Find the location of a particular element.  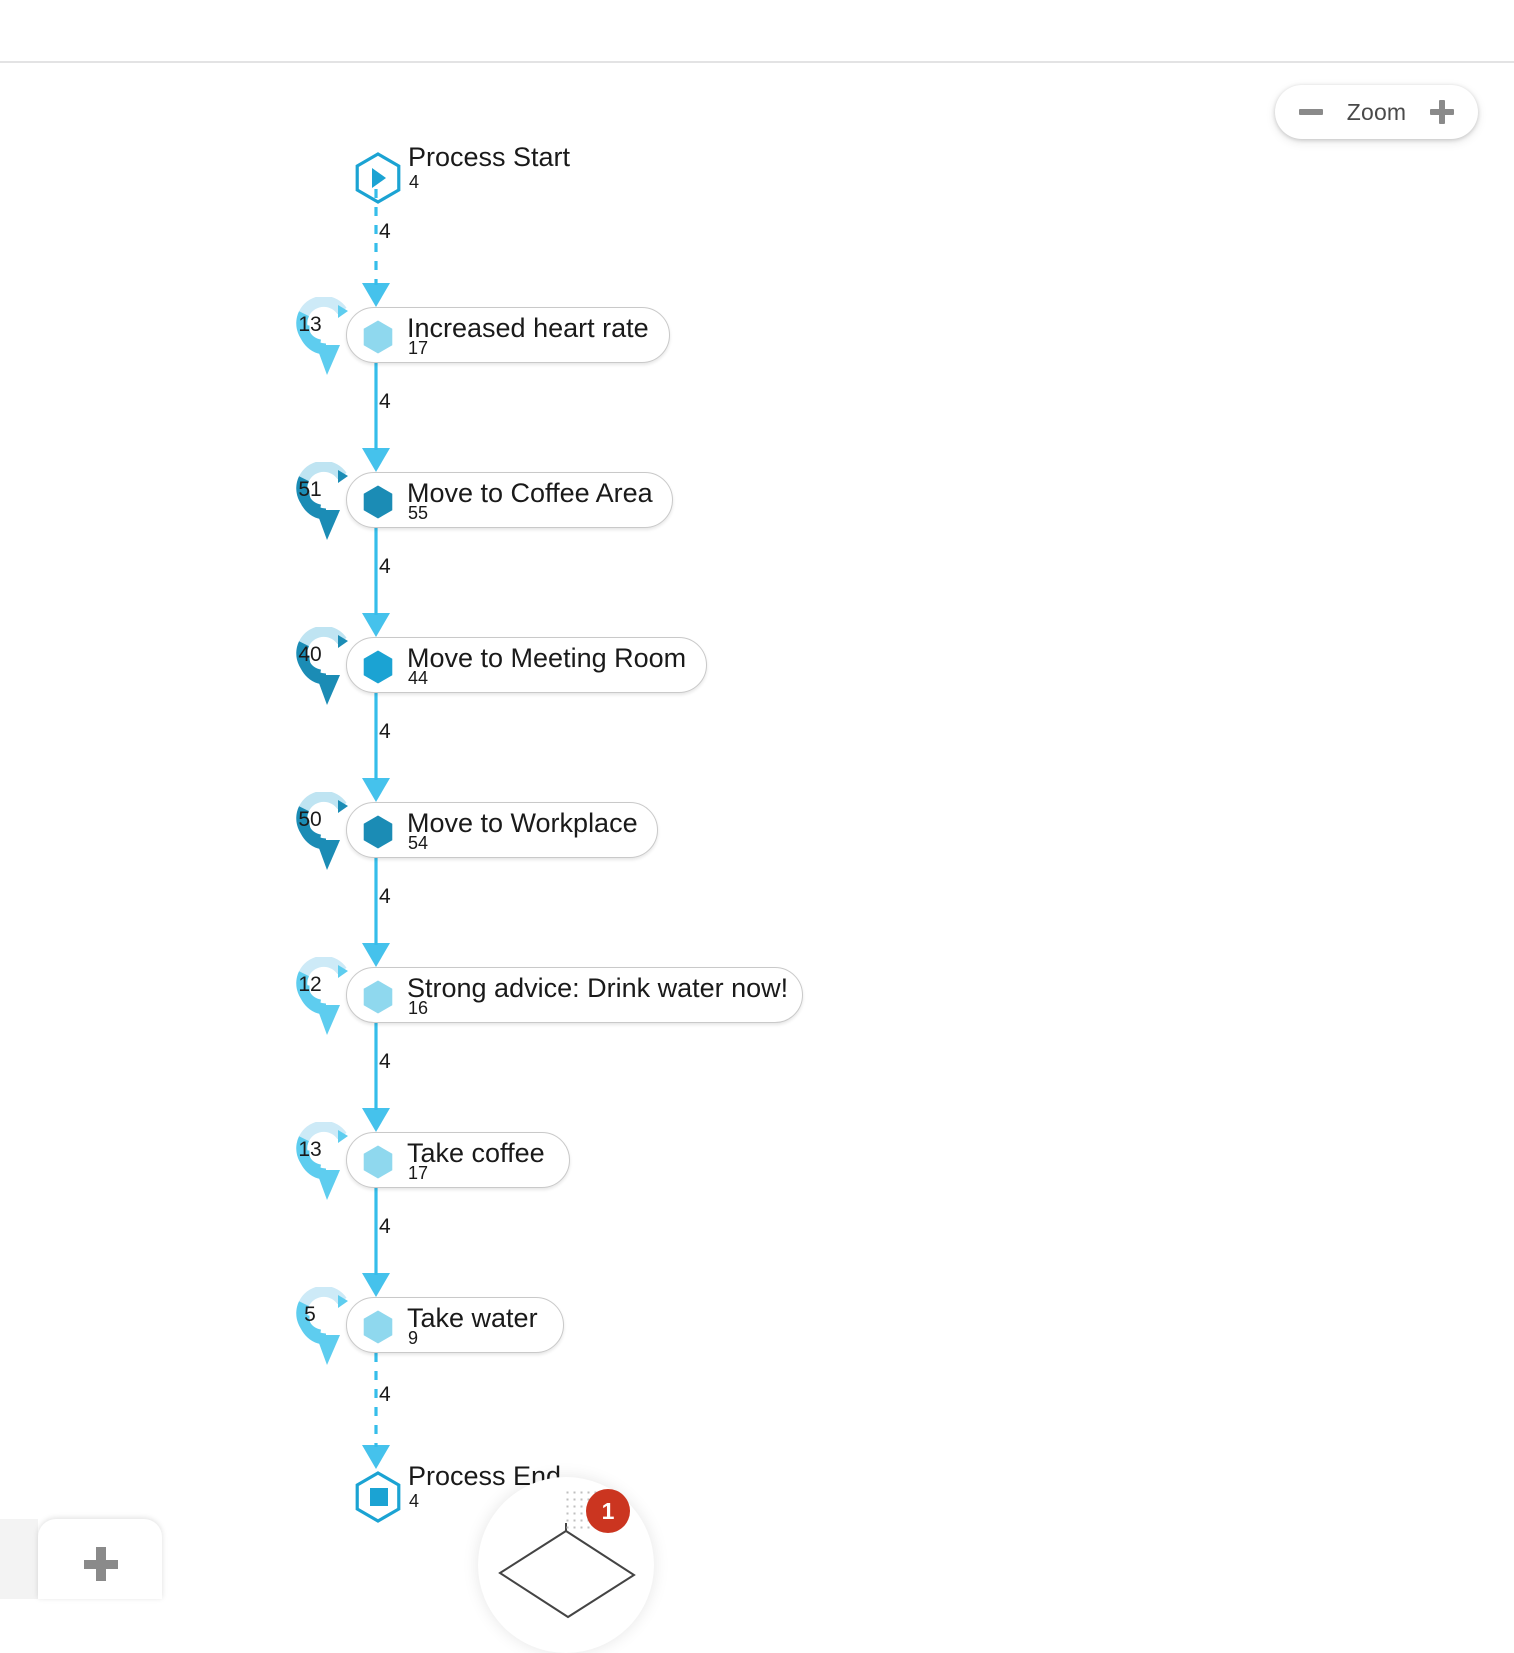

self-loop-edge: 12 is located at coordinates (324, 1003).